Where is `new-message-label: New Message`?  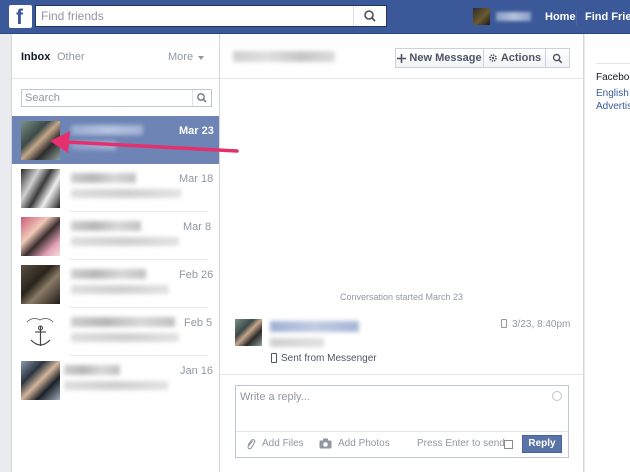
new-message-label: New Message is located at coordinates (445, 58).